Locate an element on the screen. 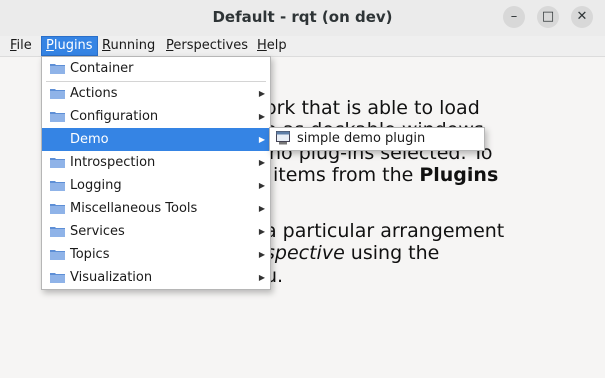  menu-item-label: simple demo plugin is located at coordinates (361, 138).